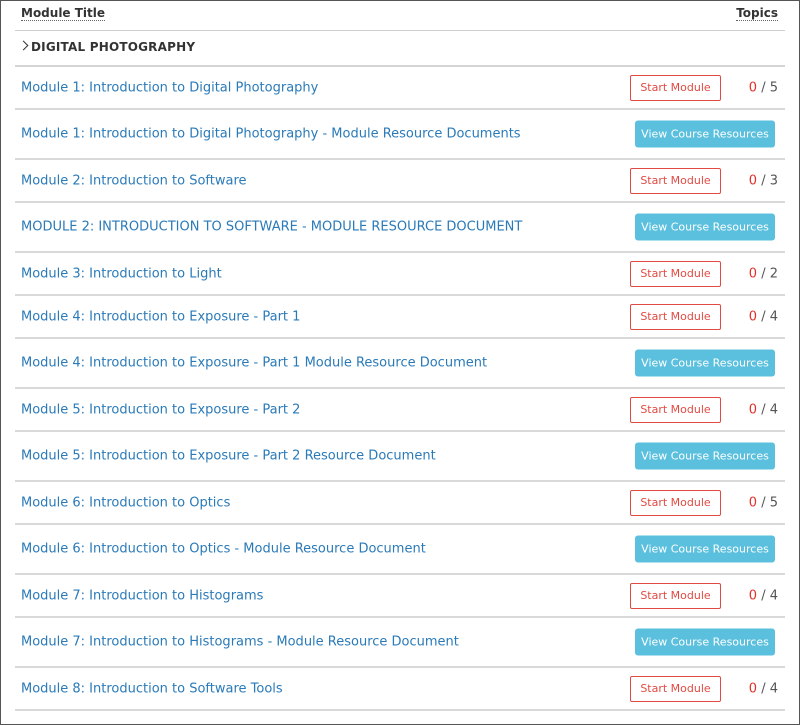  What do you see at coordinates (134, 180) in the screenshot?
I see `module-link: Module 2: Introduction to Software` at bounding box center [134, 180].